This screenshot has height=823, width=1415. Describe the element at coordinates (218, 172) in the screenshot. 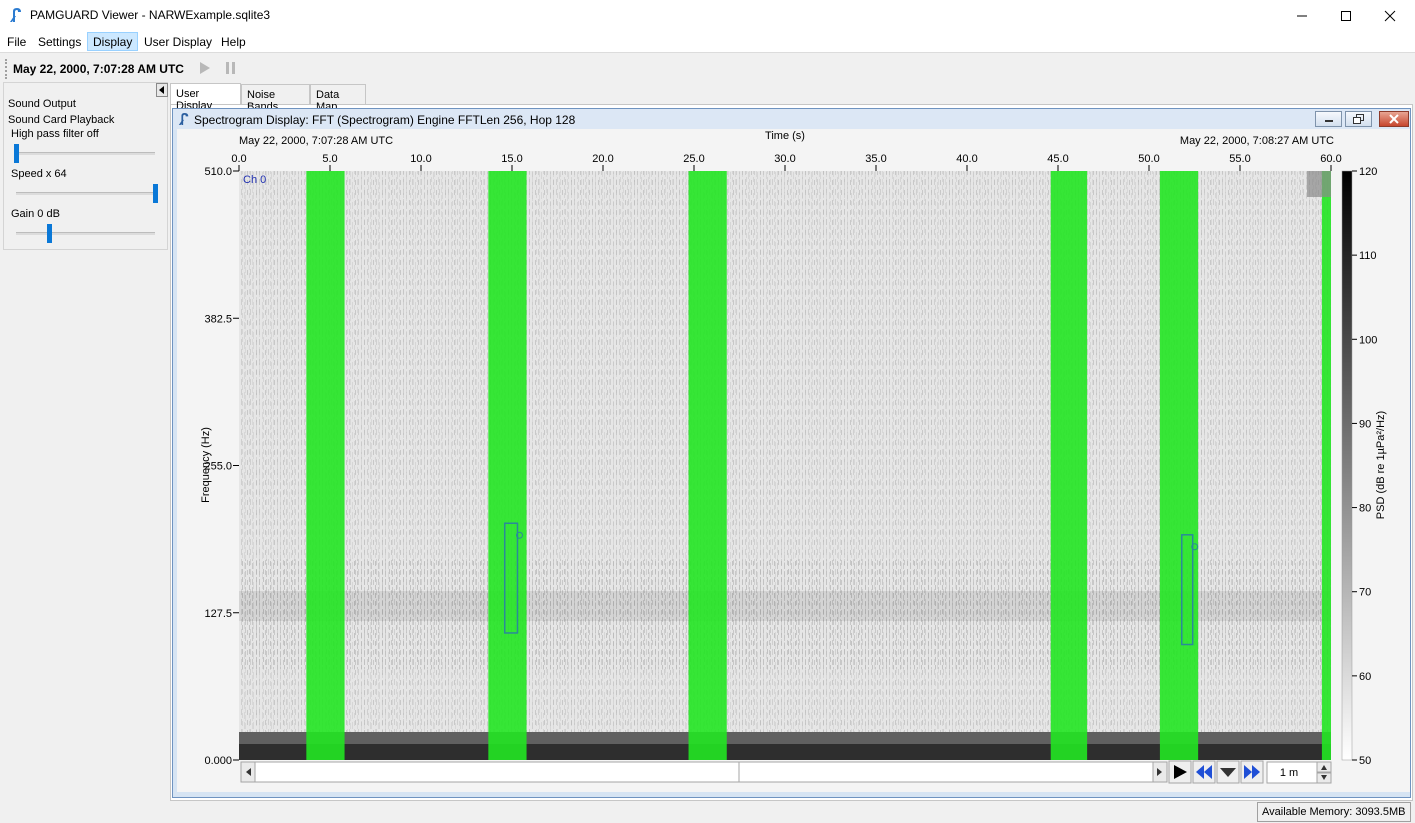

I see `y-tick-label: 510.0` at that location.